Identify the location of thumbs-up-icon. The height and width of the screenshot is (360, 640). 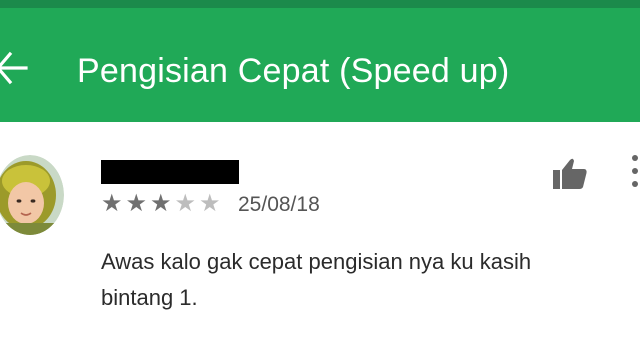
(570, 178).